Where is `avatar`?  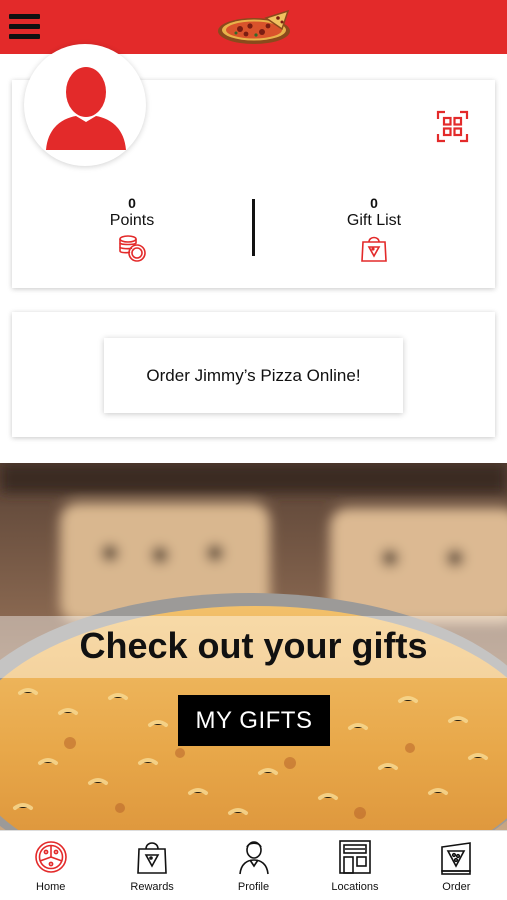 avatar is located at coordinates (85, 105).